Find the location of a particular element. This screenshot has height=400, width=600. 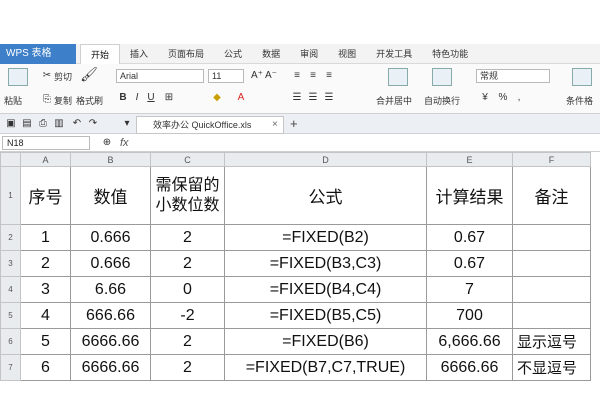

table-cell: 不显逗号 is located at coordinates (551, 367).